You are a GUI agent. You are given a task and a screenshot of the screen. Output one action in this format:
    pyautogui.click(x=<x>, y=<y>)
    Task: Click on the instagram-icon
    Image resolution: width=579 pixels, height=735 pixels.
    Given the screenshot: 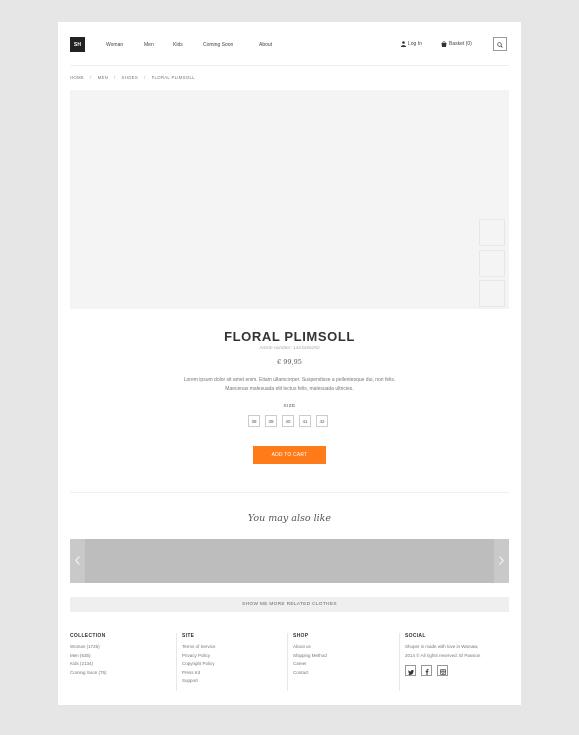 What is the action you would take?
    pyautogui.click(x=442, y=671)
    